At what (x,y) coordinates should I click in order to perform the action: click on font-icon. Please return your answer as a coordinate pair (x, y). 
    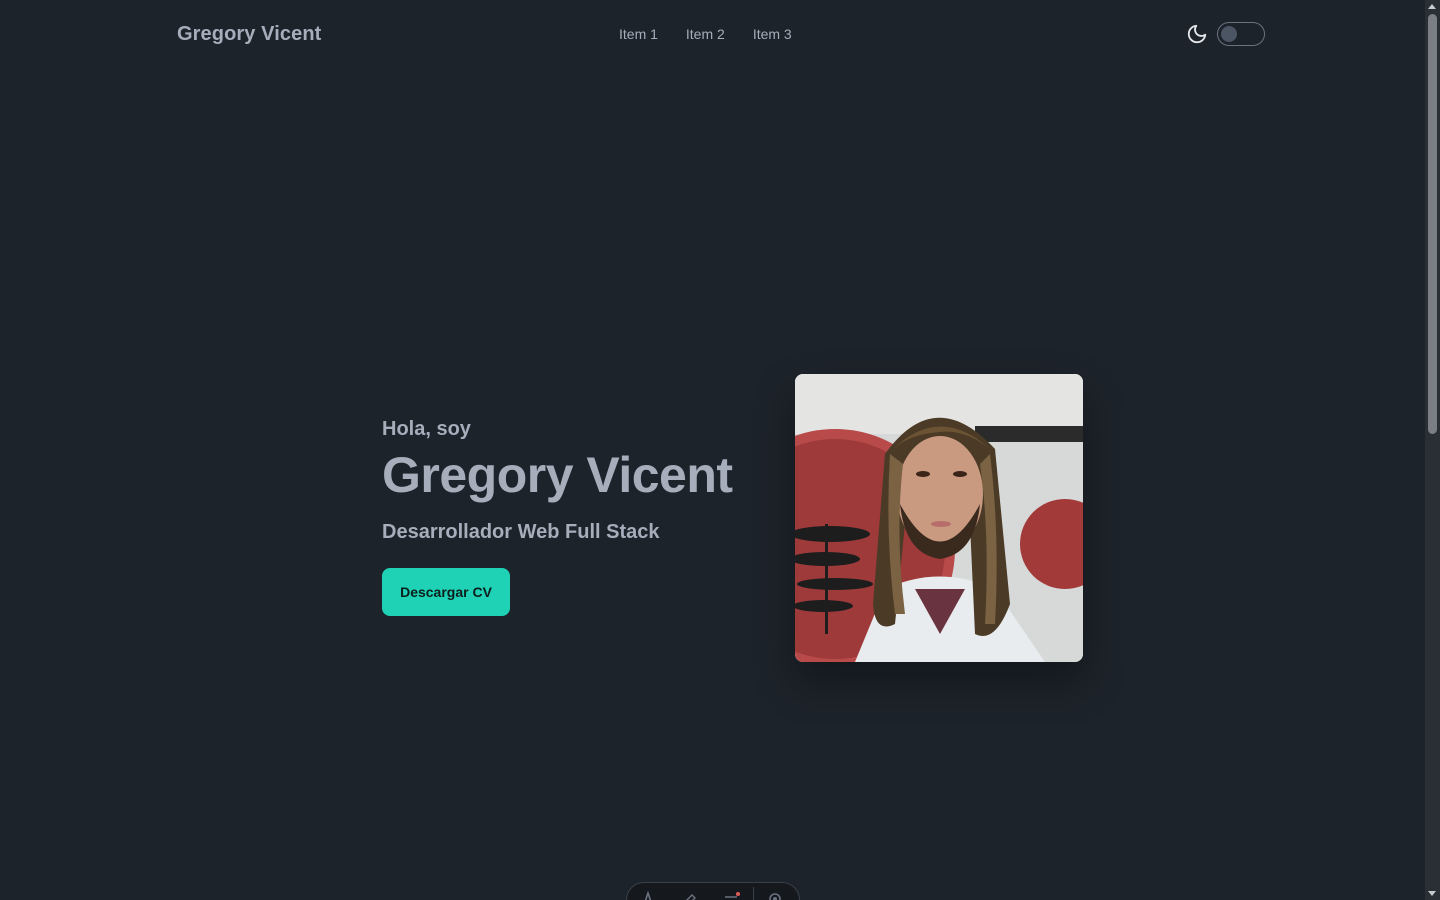
    Looking at the image, I should click on (648, 895).